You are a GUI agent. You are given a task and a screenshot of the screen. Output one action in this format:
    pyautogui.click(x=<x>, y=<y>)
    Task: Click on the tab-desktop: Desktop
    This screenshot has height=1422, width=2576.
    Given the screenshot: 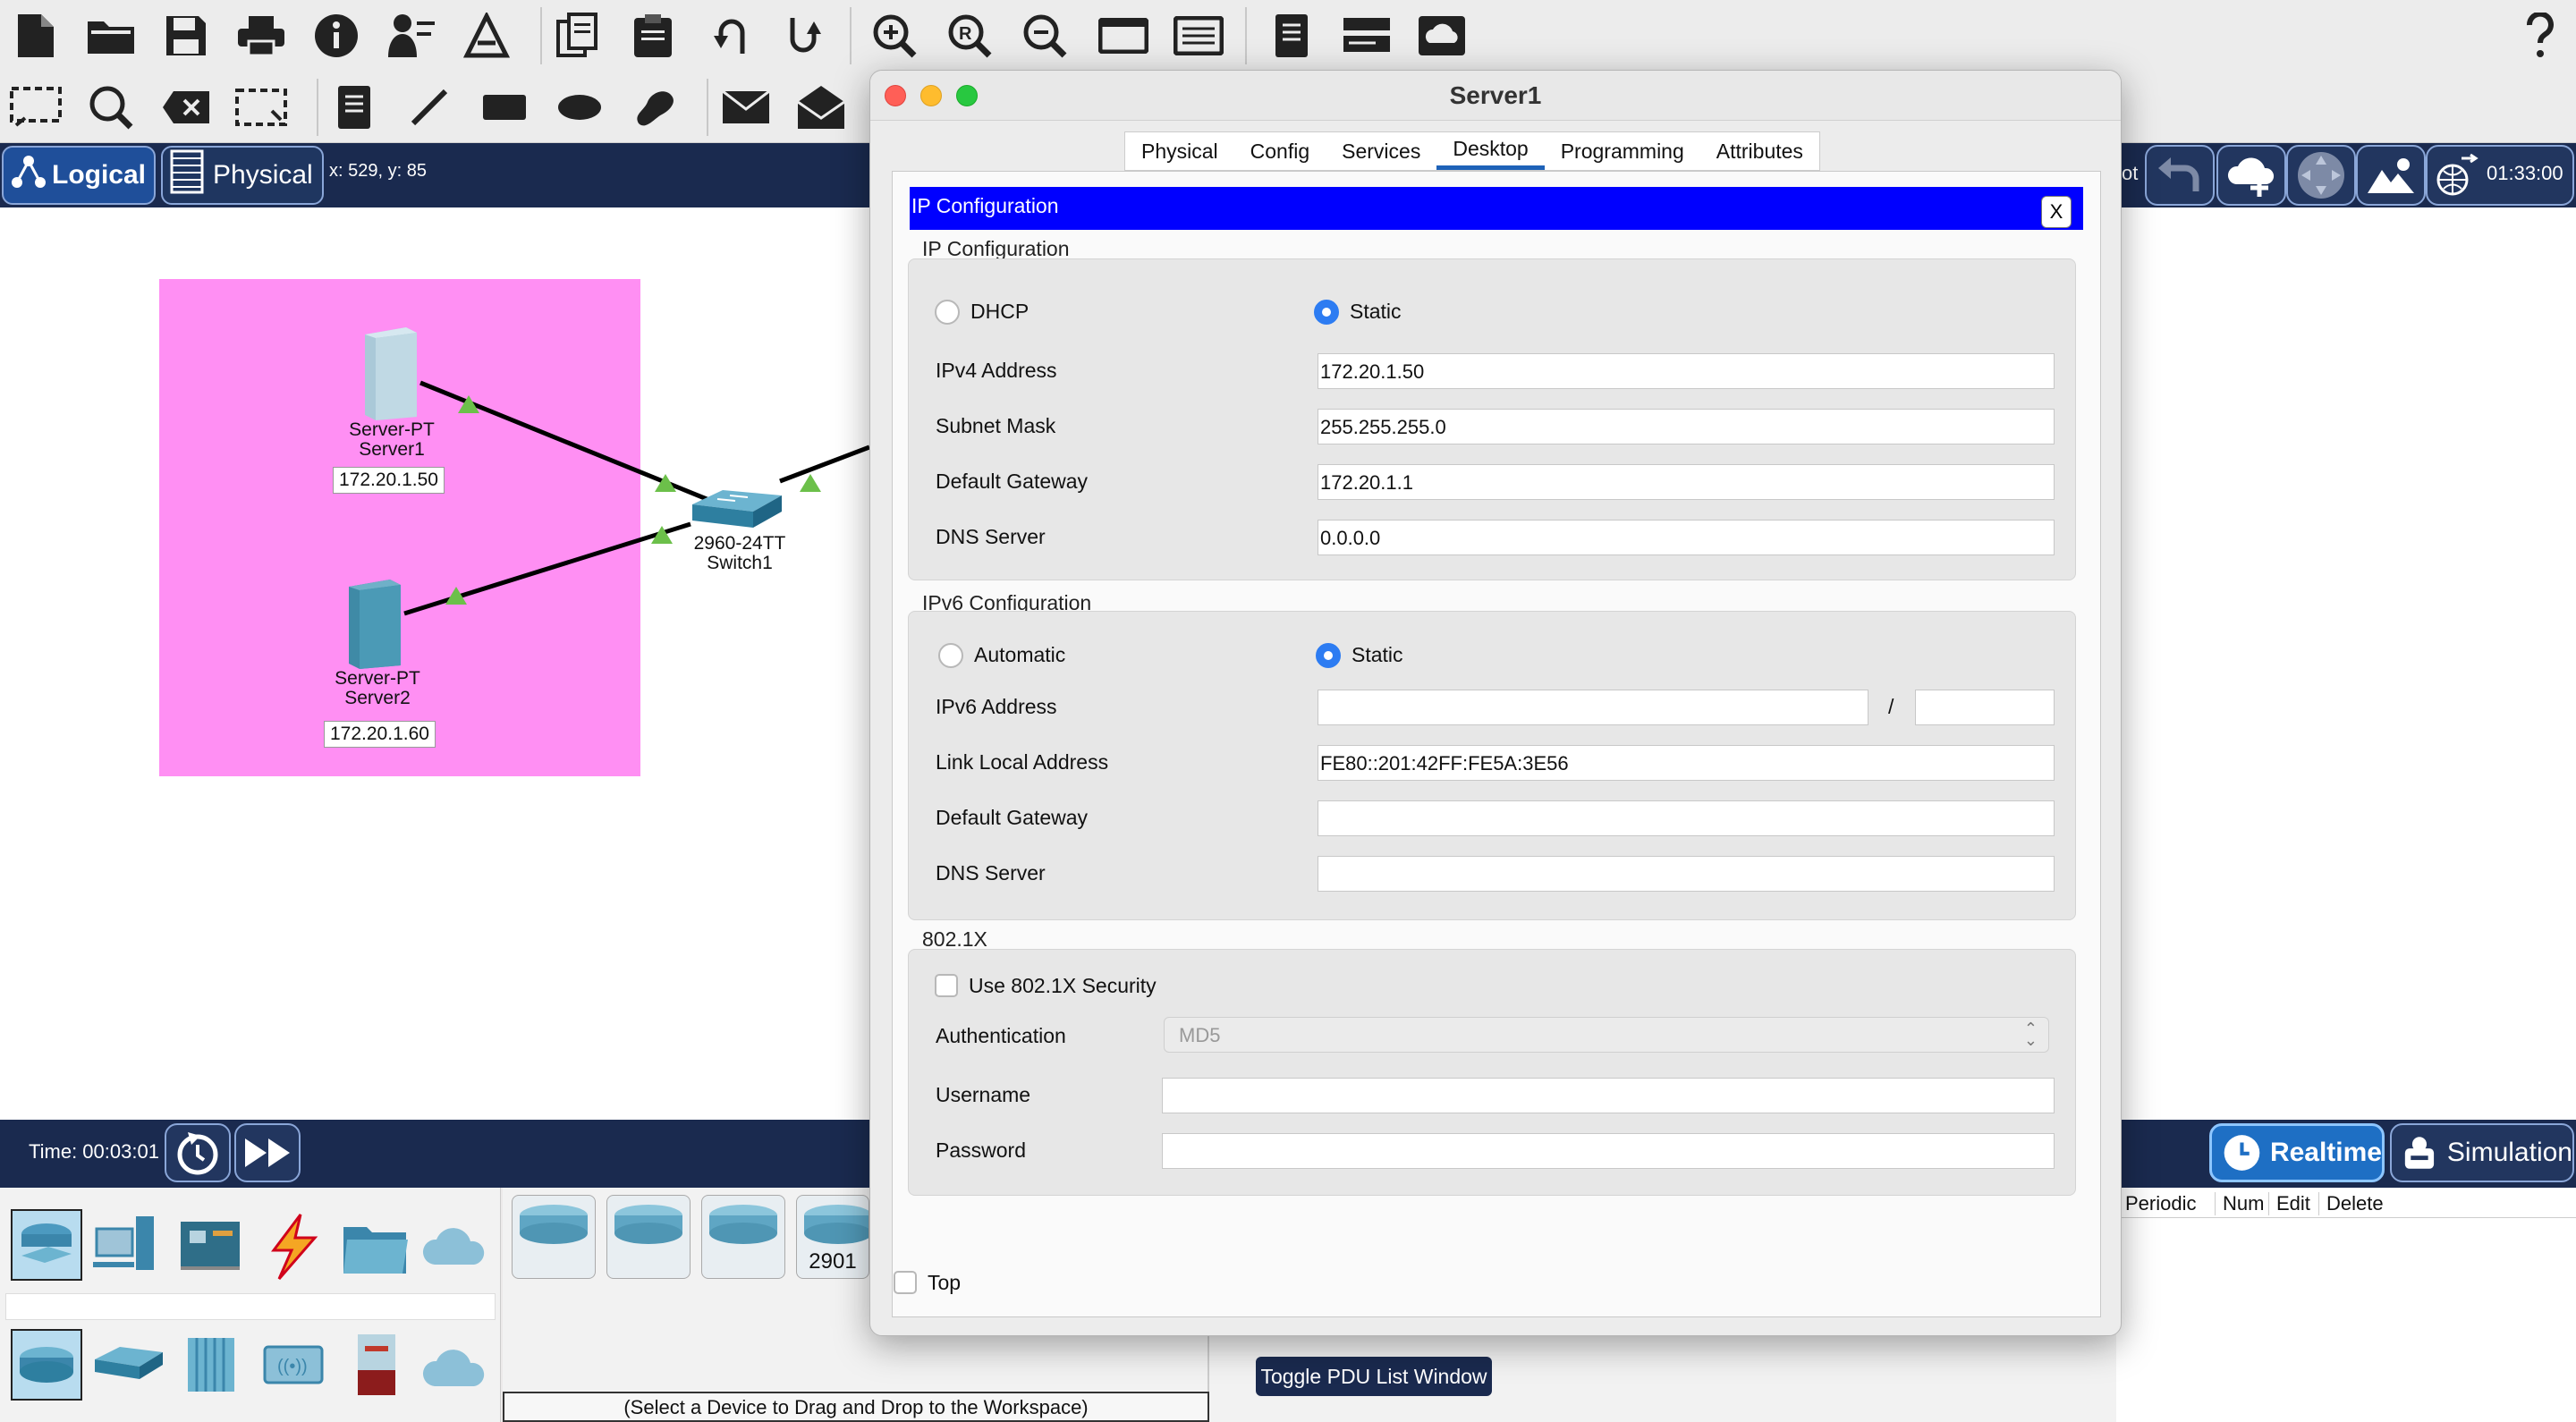 What is the action you would take?
    pyautogui.click(x=1490, y=151)
    